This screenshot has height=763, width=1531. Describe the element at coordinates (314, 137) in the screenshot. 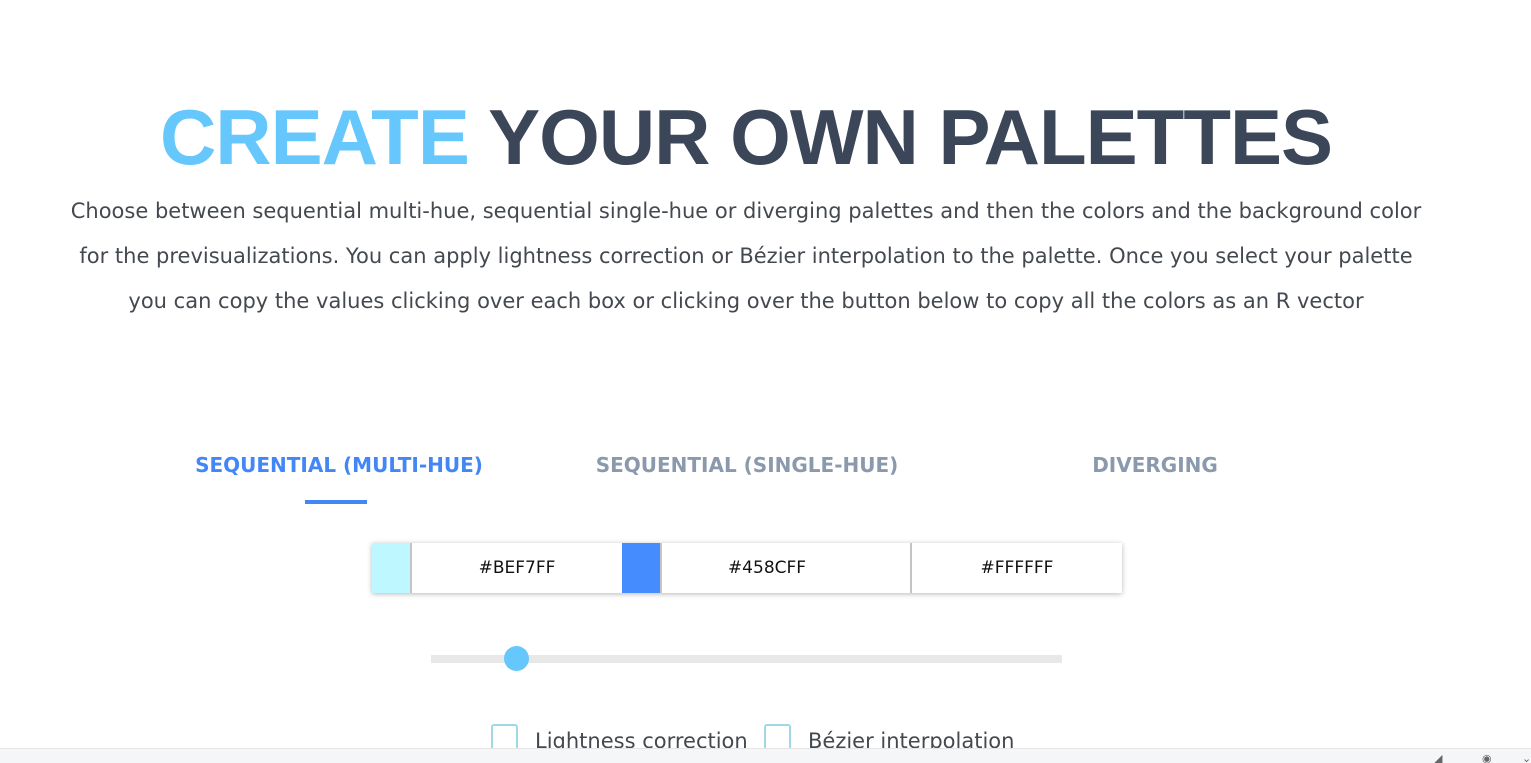

I see `title-accent: CREATE` at that location.